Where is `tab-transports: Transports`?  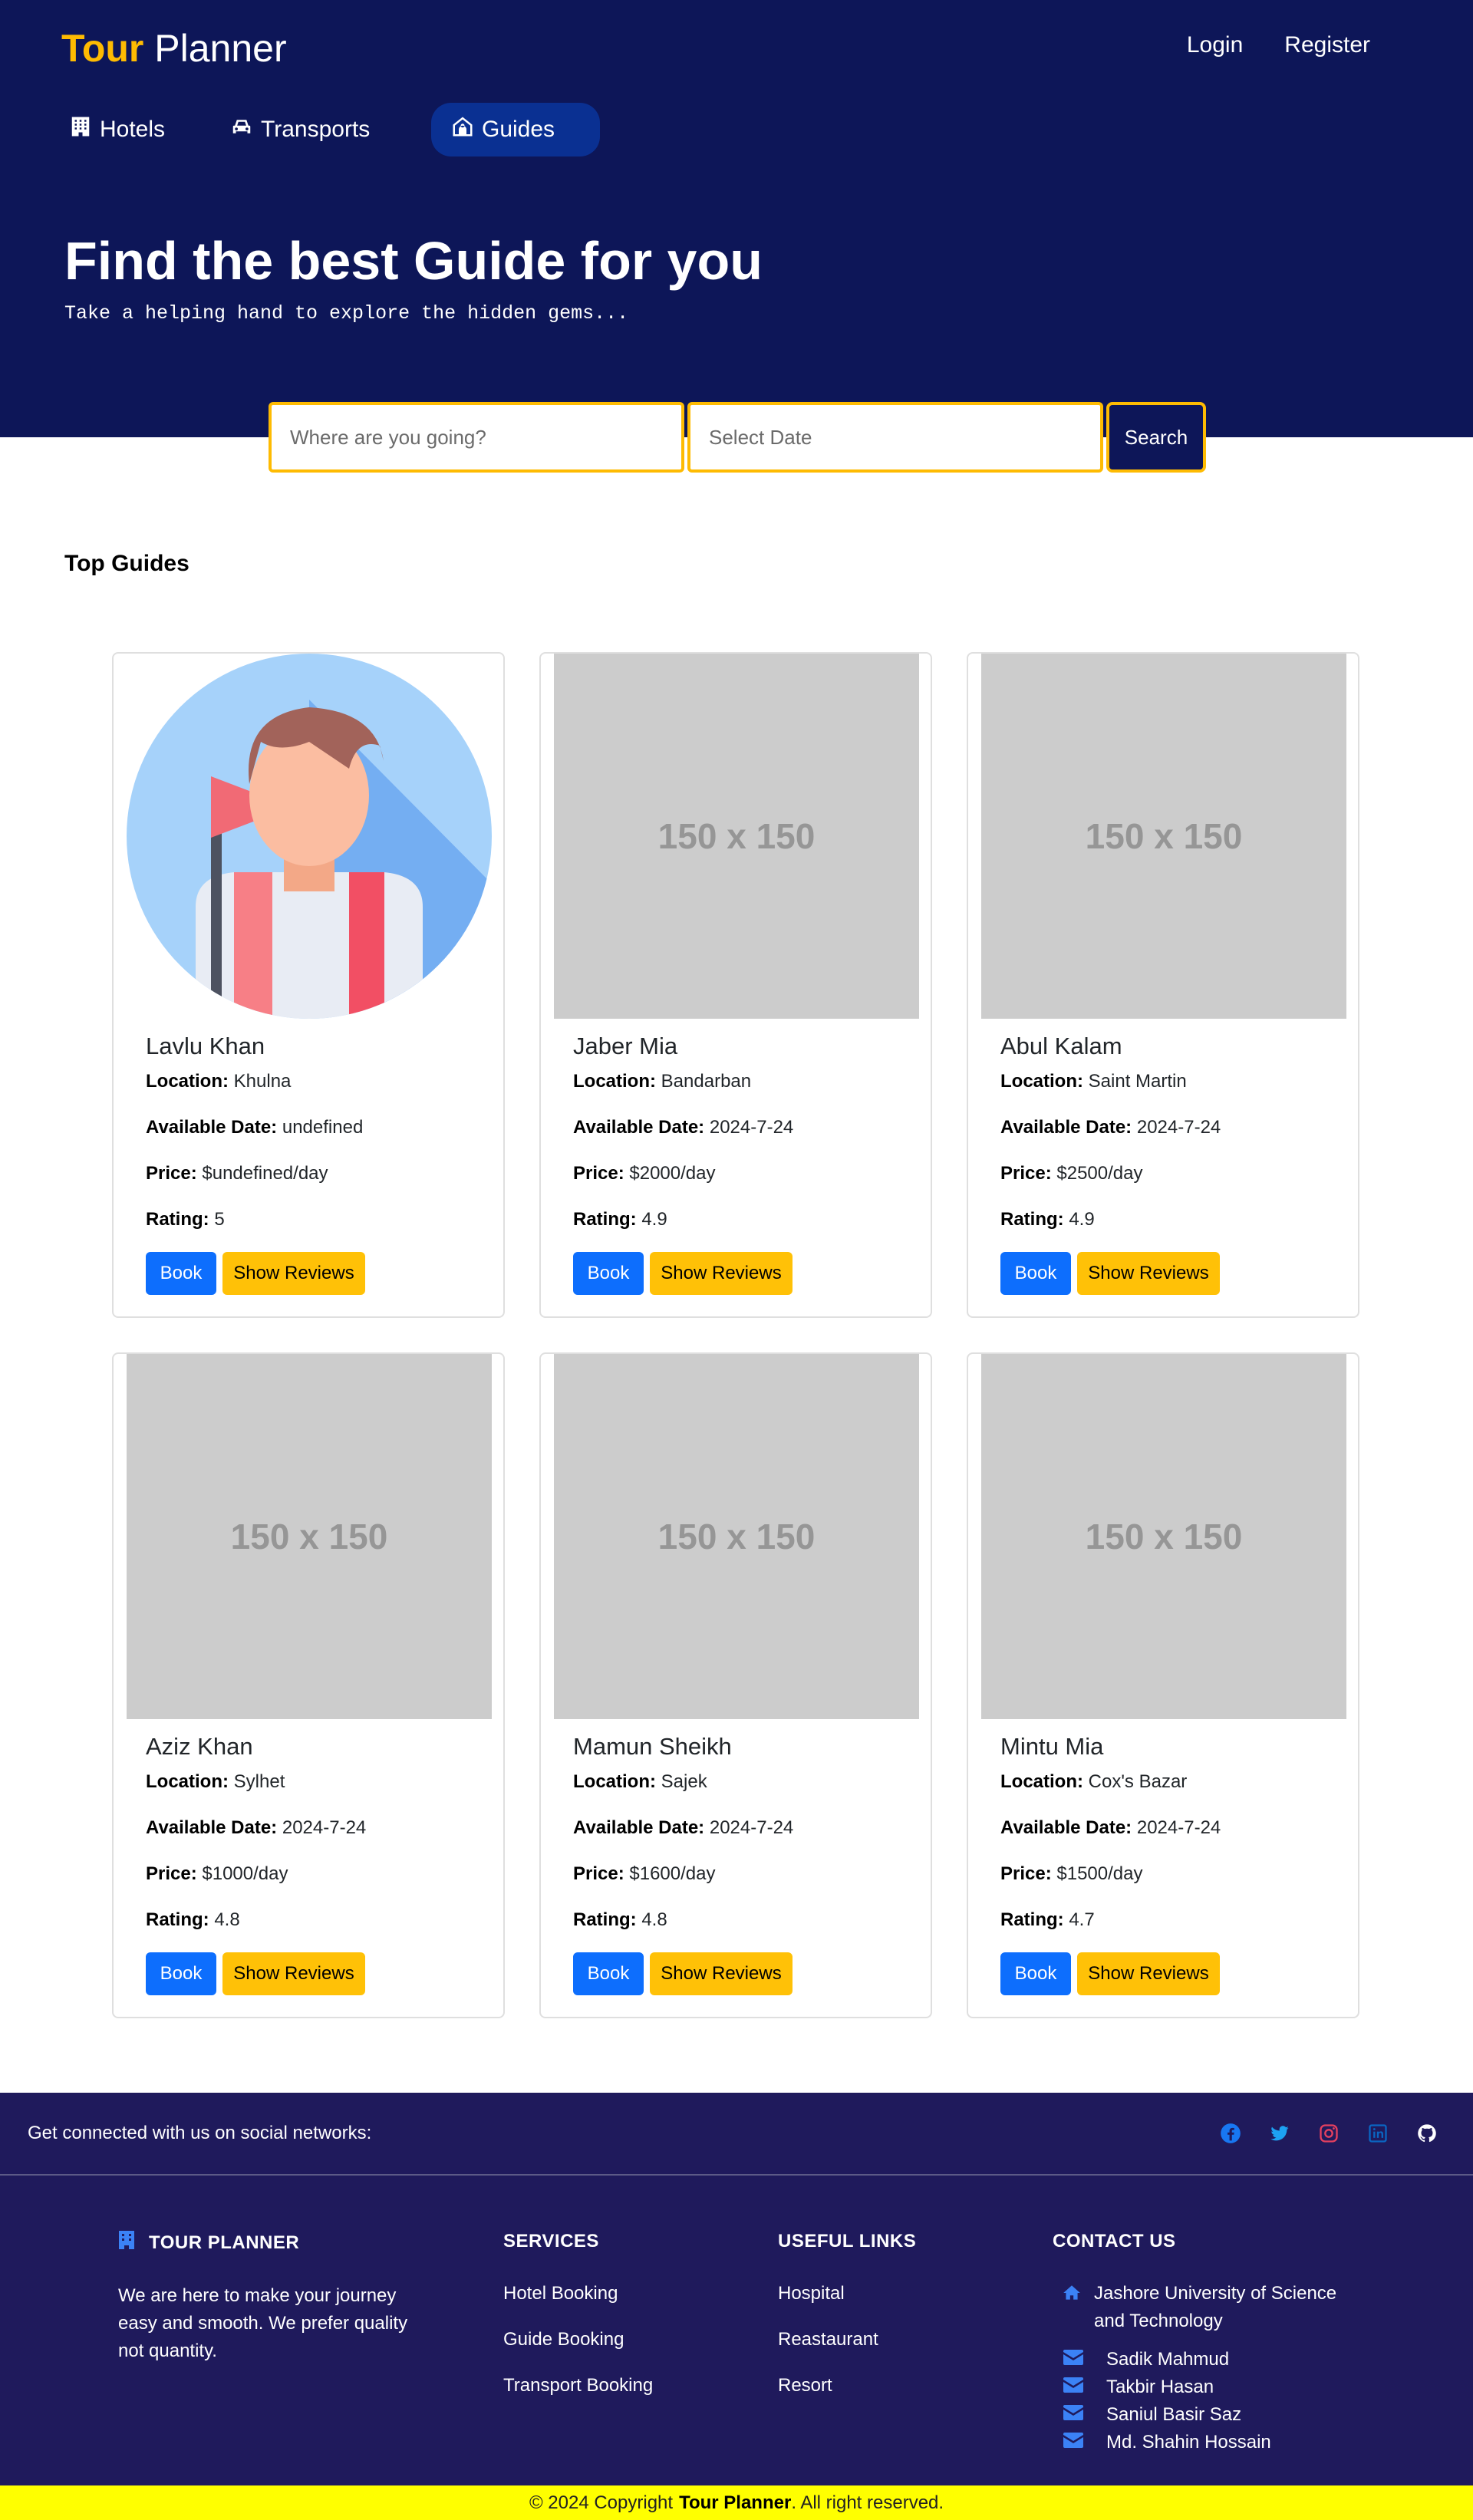 tab-transports: Transports is located at coordinates (314, 129).